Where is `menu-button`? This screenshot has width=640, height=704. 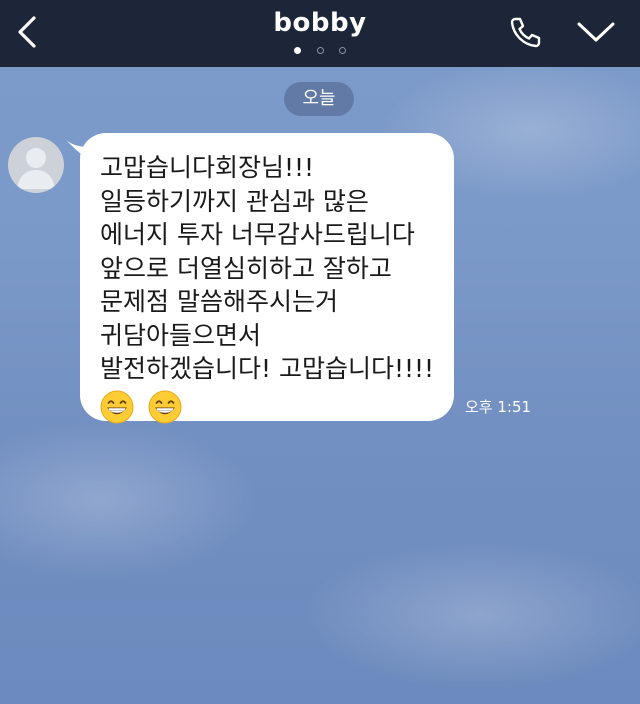 menu-button is located at coordinates (596, 32).